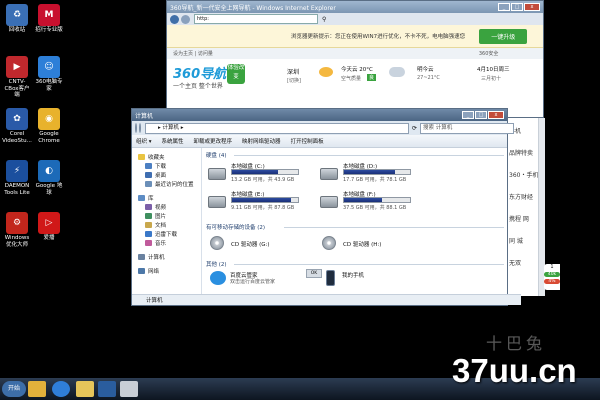 Image resolution: width=600 pixels, height=400 pixels. Describe the element at coordinates (61, 389) in the screenshot. I see `taskbar-ie-icon` at that location.